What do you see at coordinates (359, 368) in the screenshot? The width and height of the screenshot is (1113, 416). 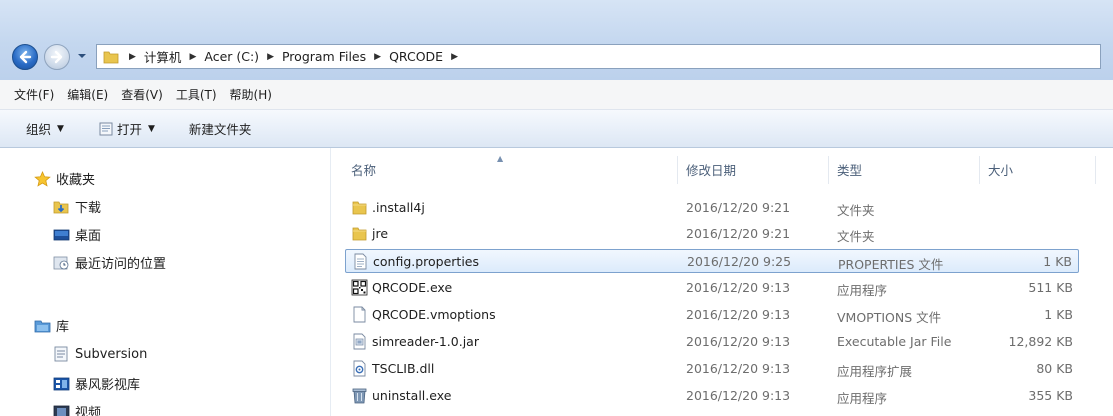 I see `dll-file-icon` at bounding box center [359, 368].